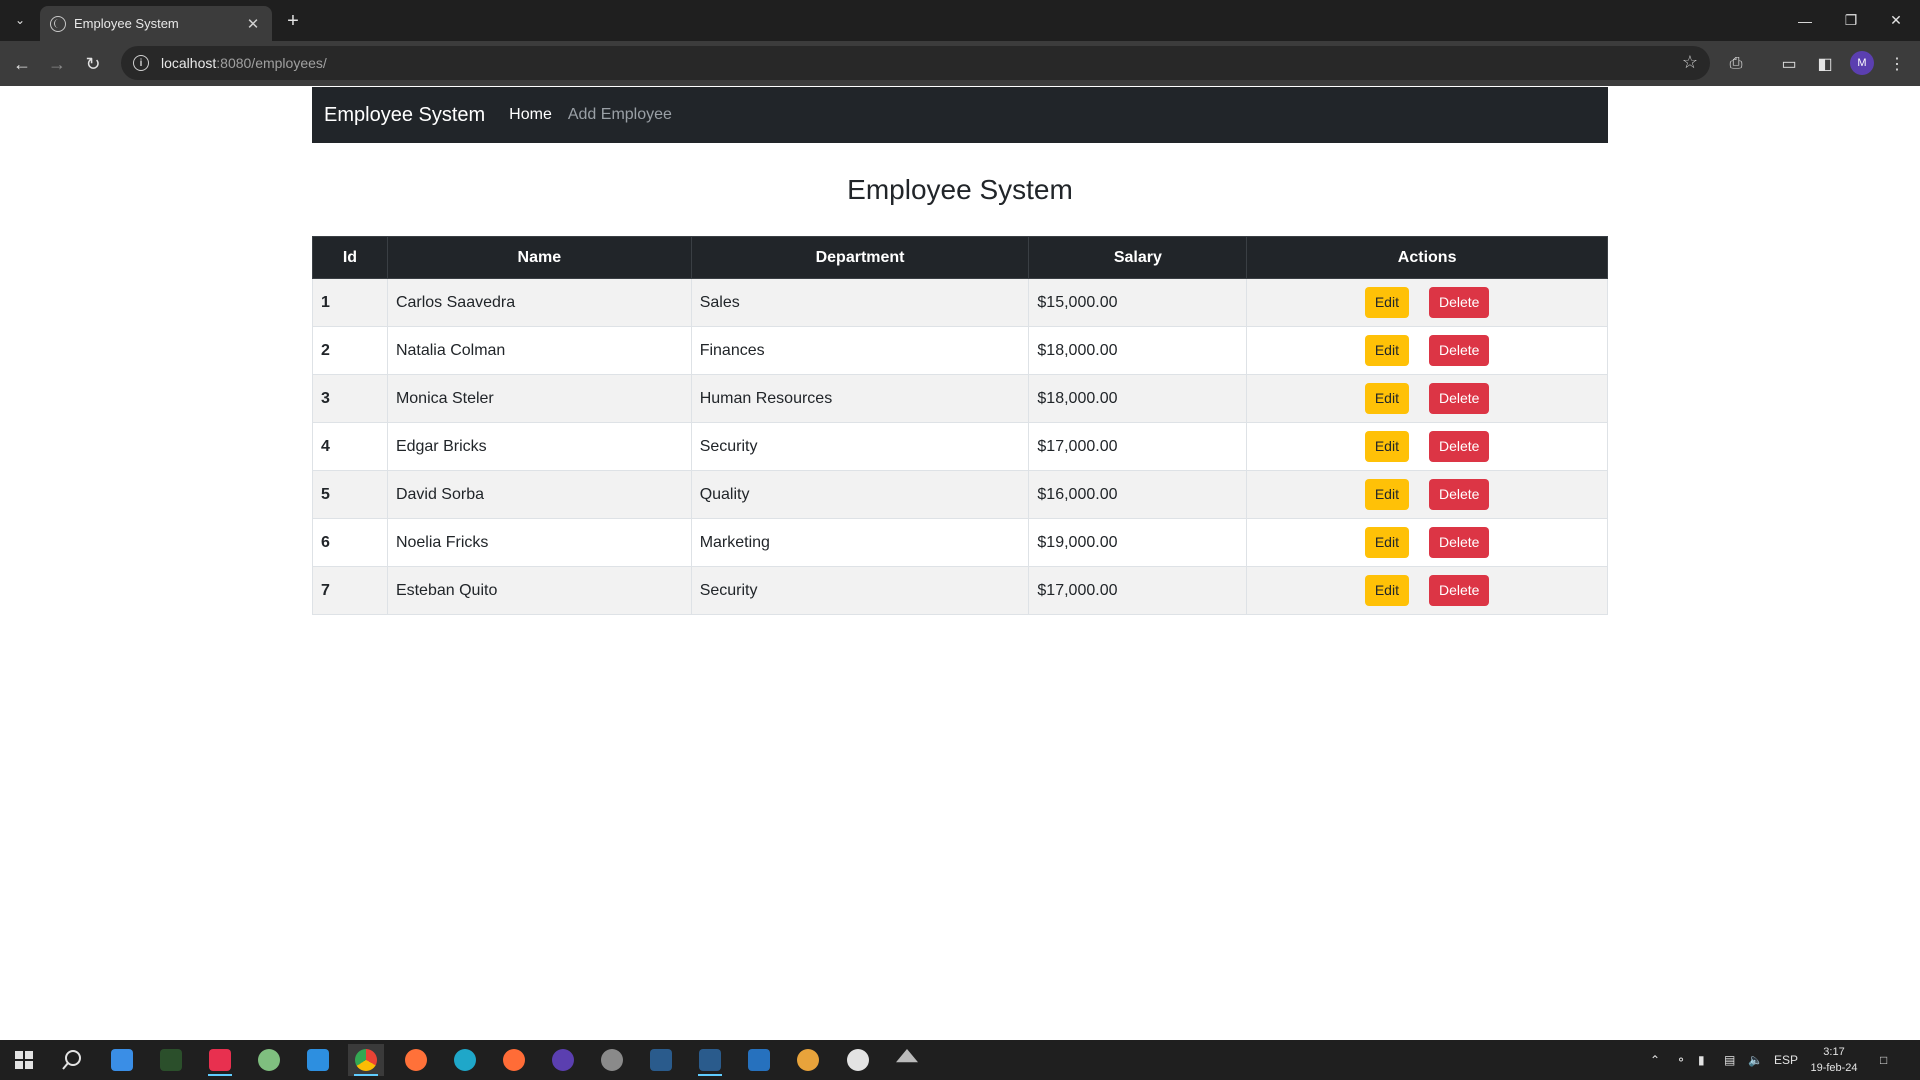  I want to click on reload-icon: ↻, so click(93, 64).